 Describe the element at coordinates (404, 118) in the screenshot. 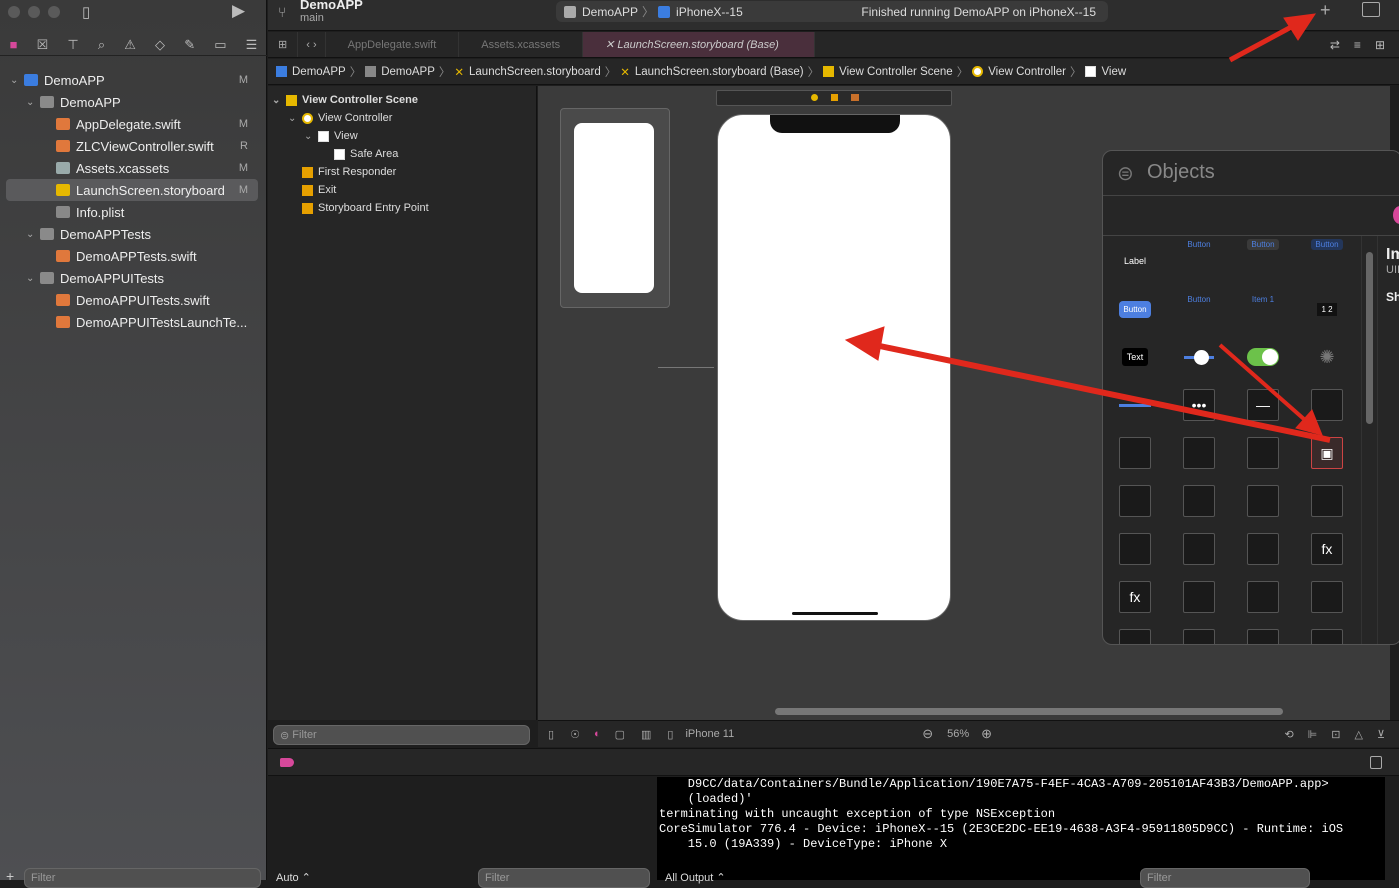

I see `outline-item: ⌄ View Controller` at that location.